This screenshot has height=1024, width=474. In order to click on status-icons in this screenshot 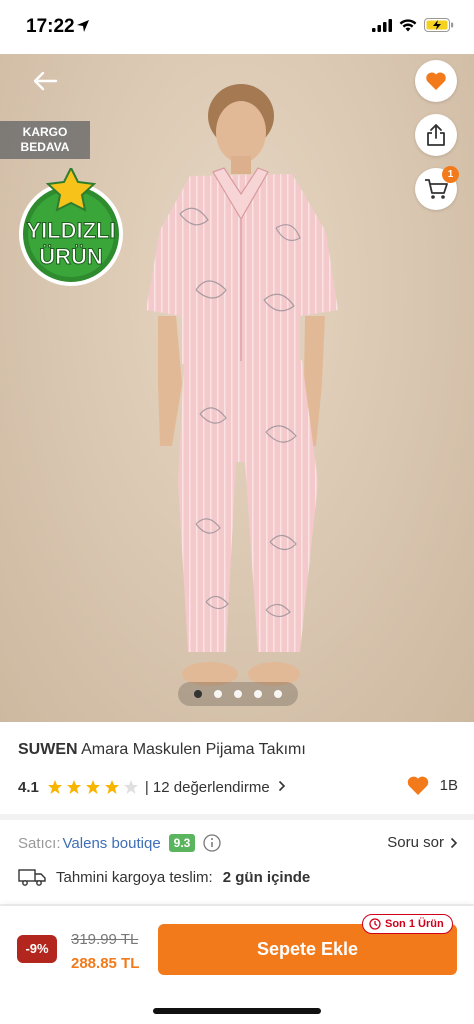, I will do `click(413, 25)`.